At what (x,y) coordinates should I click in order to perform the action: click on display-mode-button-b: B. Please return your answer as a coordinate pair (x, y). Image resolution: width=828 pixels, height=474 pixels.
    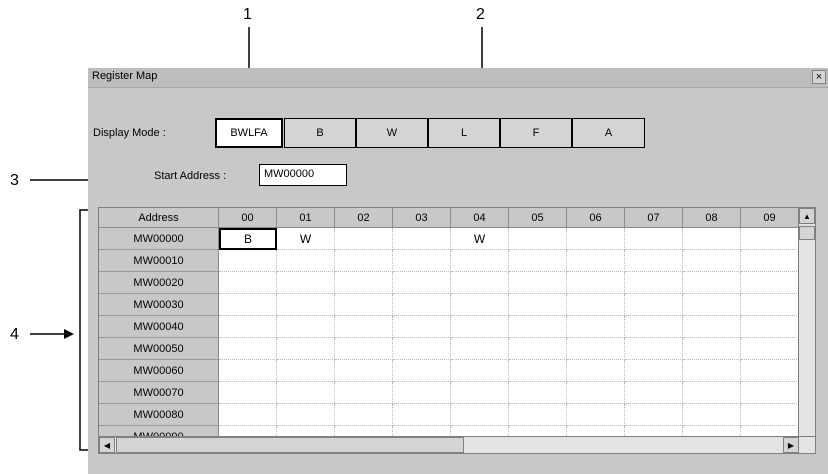
    Looking at the image, I should click on (320, 133).